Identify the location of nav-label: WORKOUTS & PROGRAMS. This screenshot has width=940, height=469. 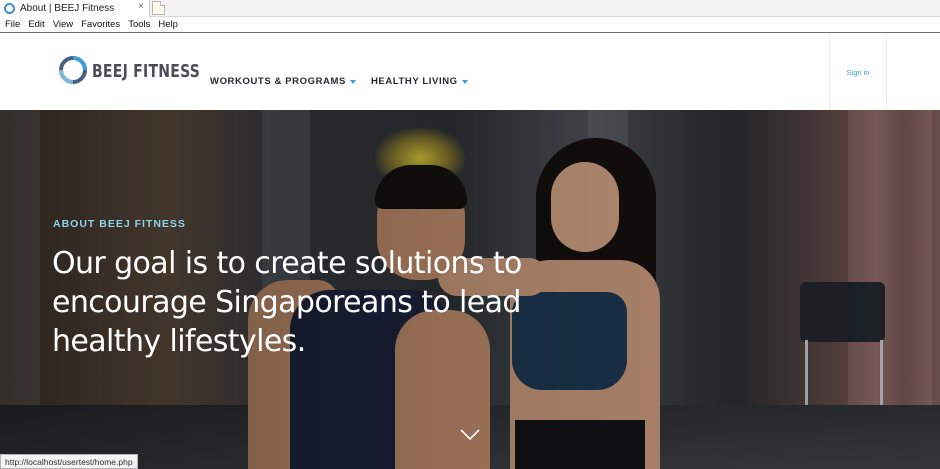
(278, 81).